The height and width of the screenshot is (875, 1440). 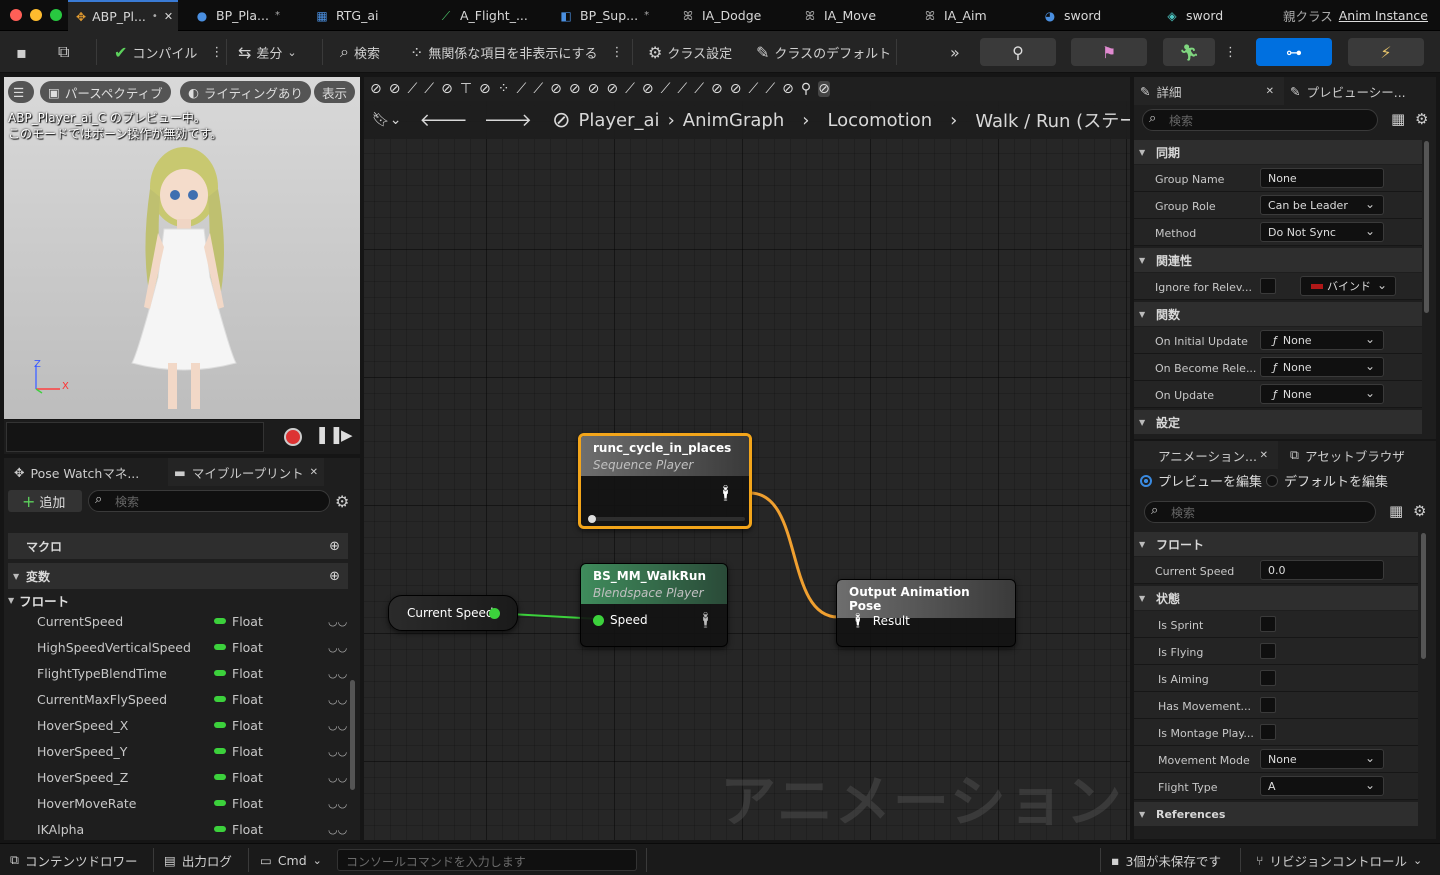 I want to click on variable-row: FlightTypeBlendTime Float ◡◡, so click(x=178, y=673).